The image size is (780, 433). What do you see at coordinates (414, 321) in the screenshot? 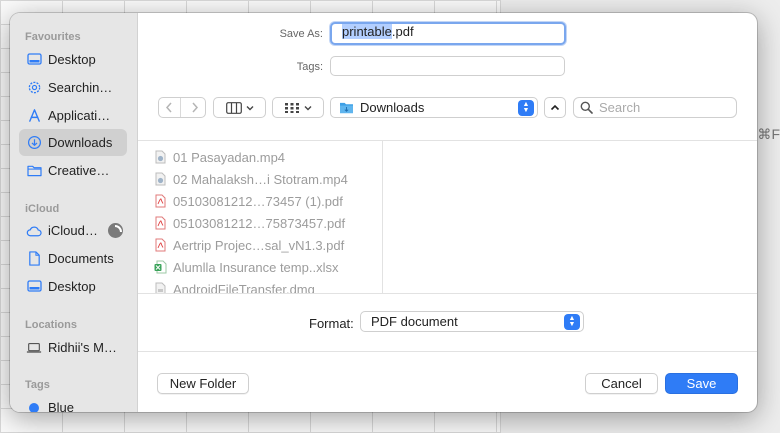
I see `format-popup-value: PDF document` at bounding box center [414, 321].